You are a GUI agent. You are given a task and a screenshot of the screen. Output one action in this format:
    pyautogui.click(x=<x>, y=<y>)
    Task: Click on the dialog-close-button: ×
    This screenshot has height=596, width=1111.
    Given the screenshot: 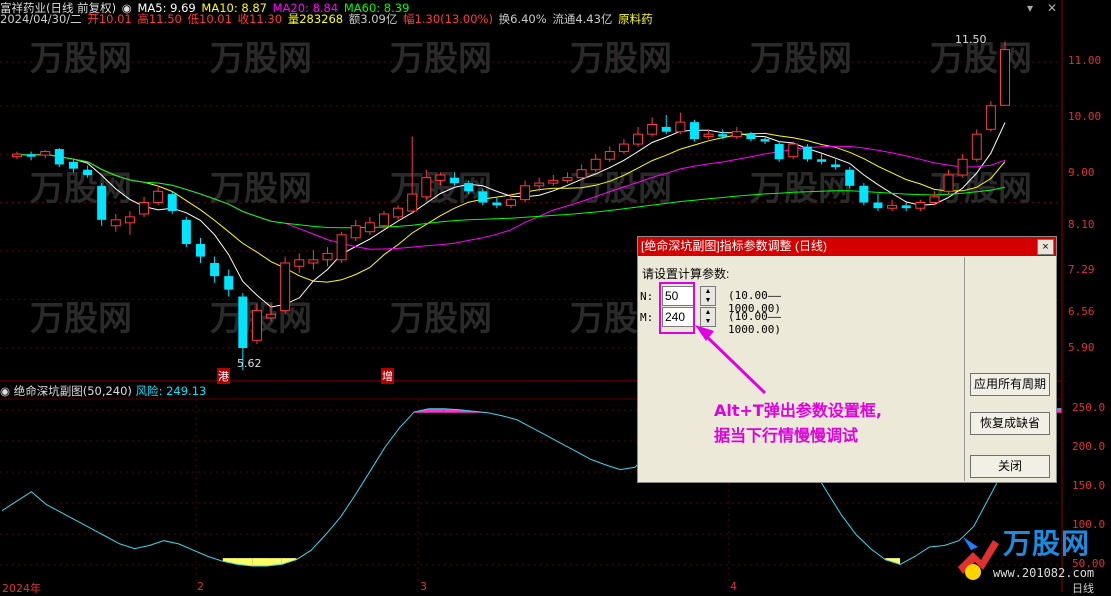 What is the action you would take?
    pyautogui.click(x=1045, y=247)
    